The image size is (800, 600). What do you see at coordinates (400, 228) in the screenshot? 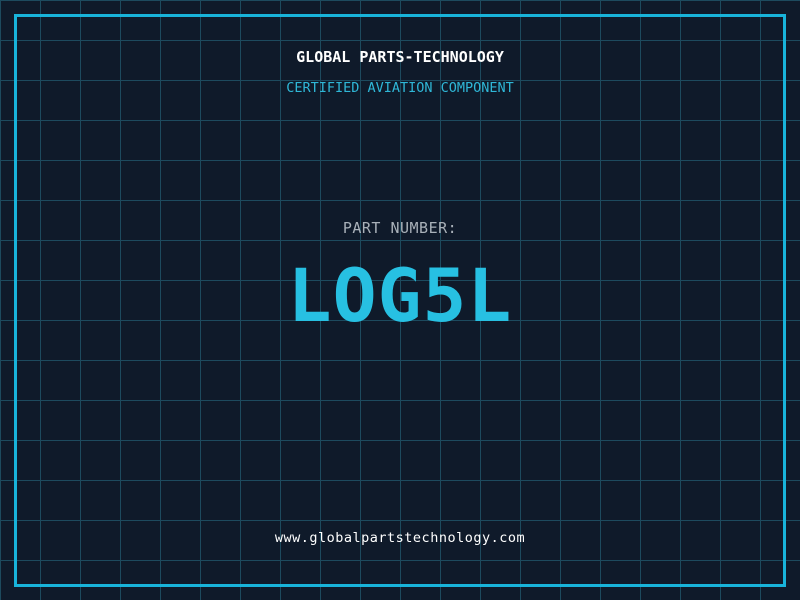
I see `part-number-label: PART NUMBER:` at bounding box center [400, 228].